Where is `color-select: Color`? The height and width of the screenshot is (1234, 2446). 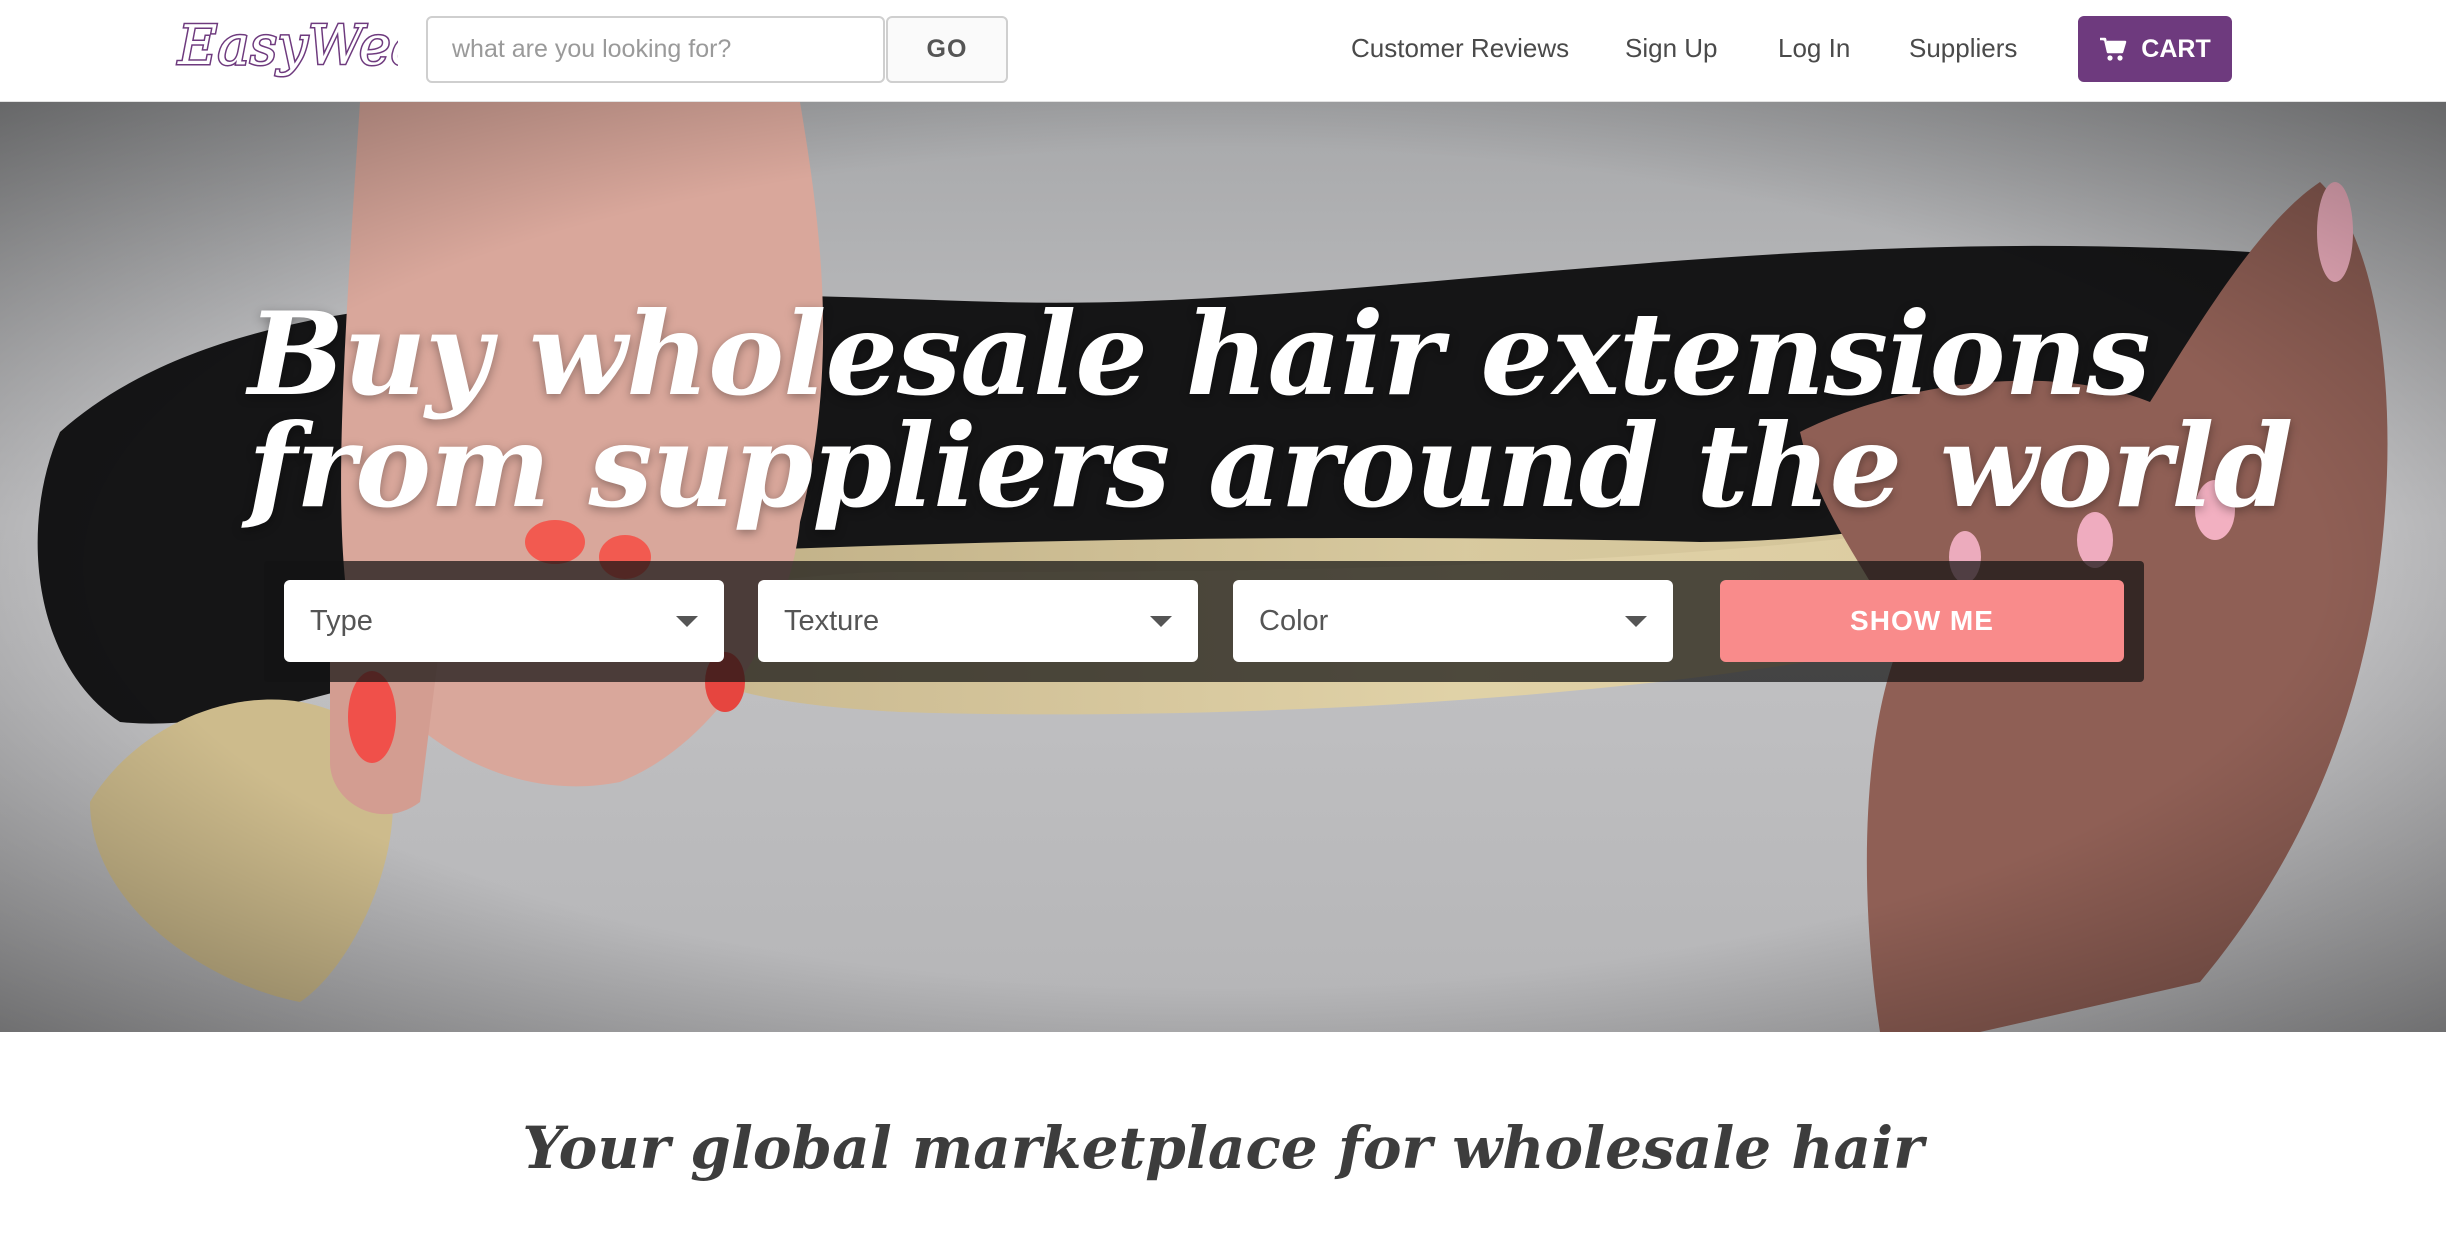 color-select: Color is located at coordinates (1453, 621).